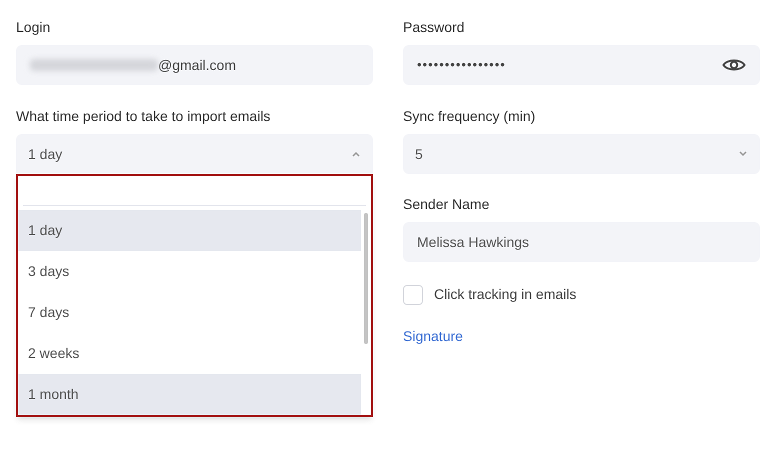 The width and height of the screenshot is (776, 453). I want to click on dropdown-option: 1 month, so click(189, 394).